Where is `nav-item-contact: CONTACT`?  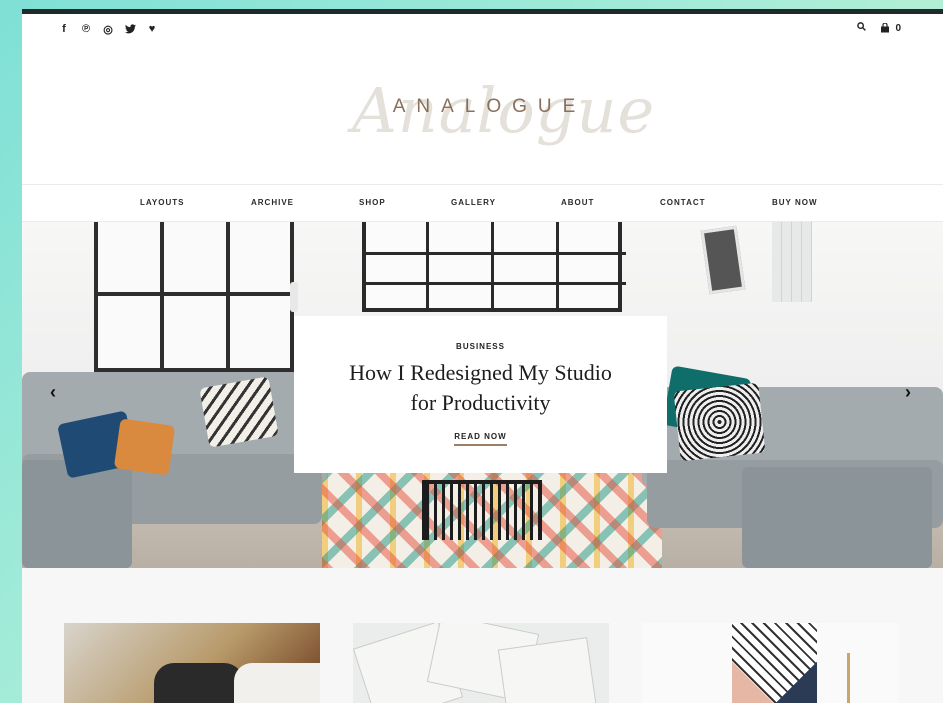 nav-item-contact: CONTACT is located at coordinates (683, 202).